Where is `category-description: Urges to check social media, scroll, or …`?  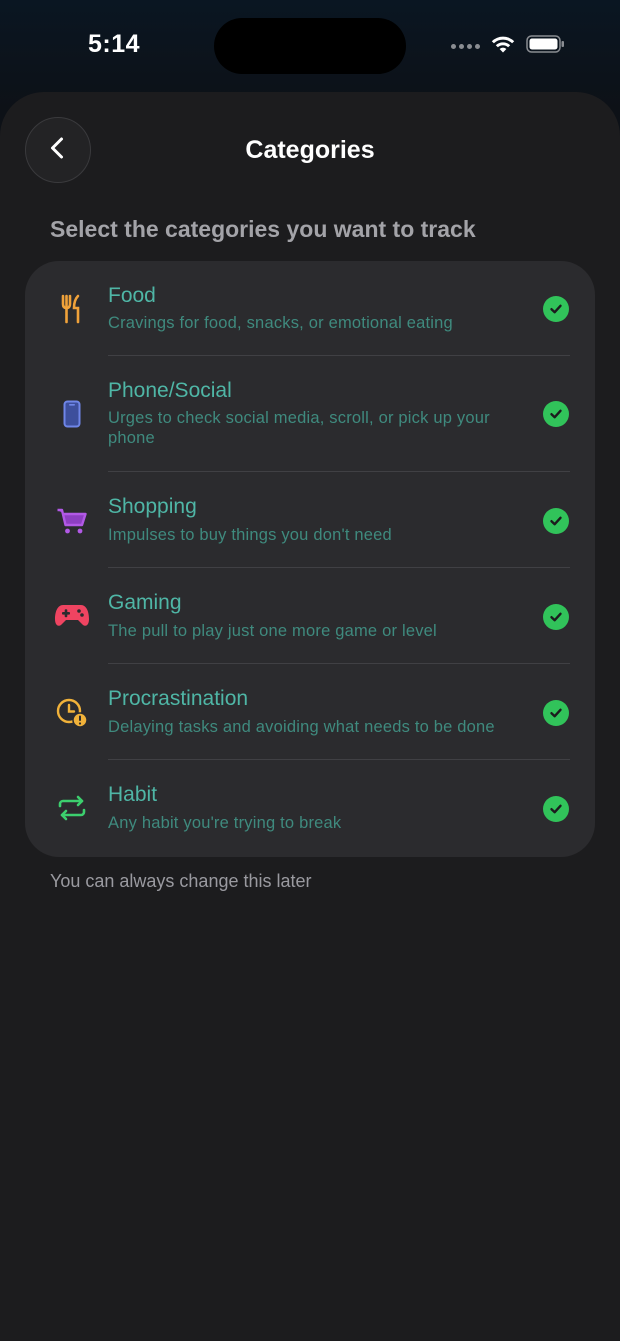 category-description: Urges to check social media, scroll, or … is located at coordinates (299, 428).